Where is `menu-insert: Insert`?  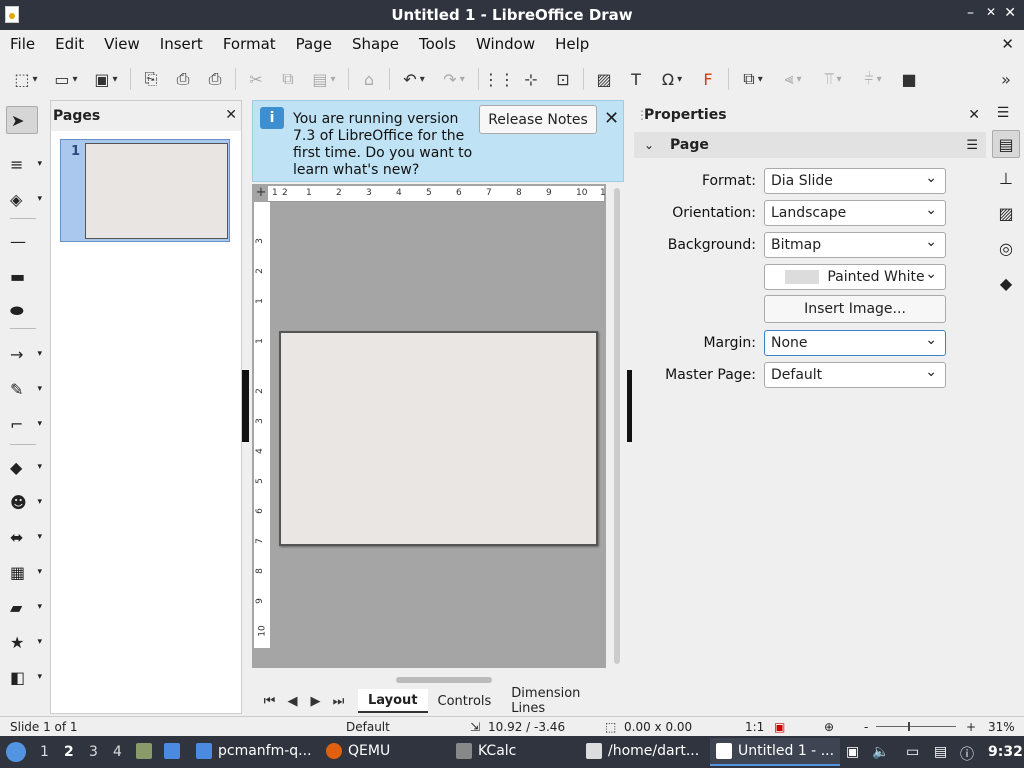
menu-insert: Insert is located at coordinates (181, 44).